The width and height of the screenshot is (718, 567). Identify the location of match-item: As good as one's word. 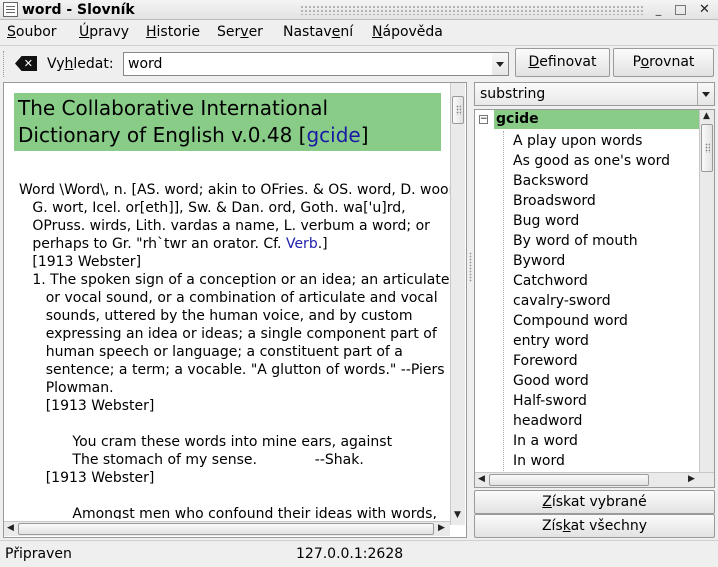
(591, 161).